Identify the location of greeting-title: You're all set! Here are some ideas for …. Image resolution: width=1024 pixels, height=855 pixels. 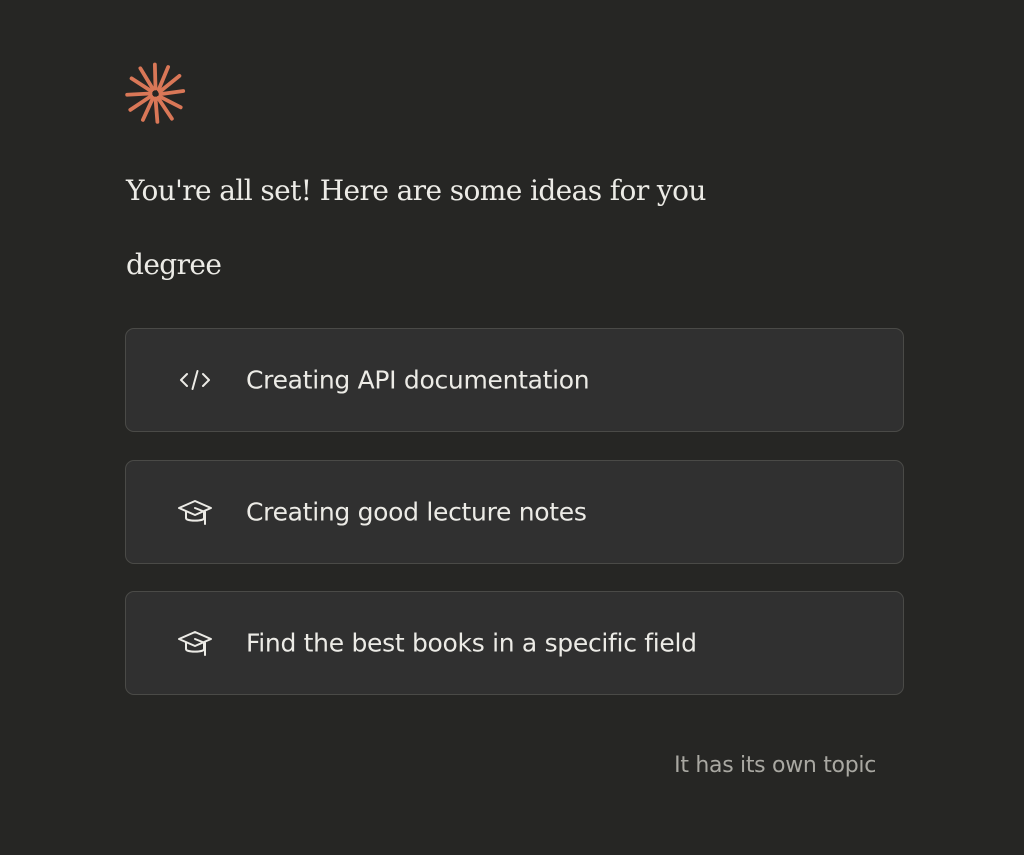
(416, 190).